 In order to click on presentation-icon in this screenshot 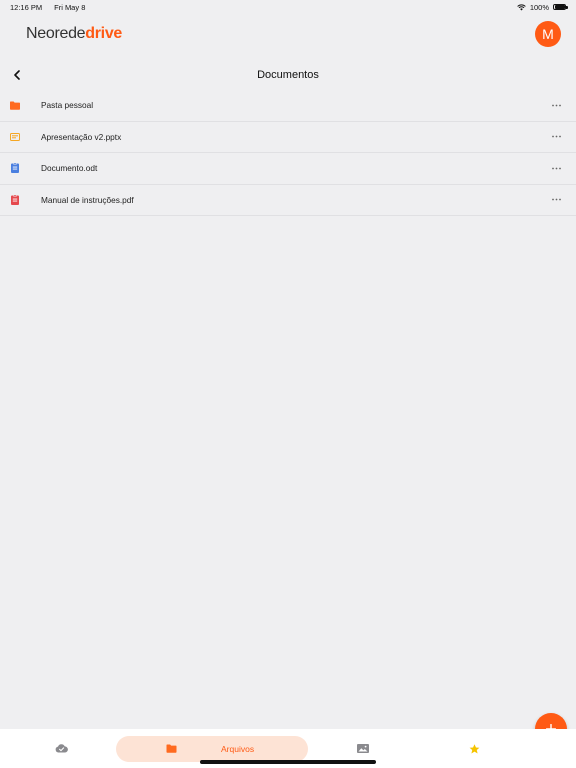, I will do `click(15, 137)`.